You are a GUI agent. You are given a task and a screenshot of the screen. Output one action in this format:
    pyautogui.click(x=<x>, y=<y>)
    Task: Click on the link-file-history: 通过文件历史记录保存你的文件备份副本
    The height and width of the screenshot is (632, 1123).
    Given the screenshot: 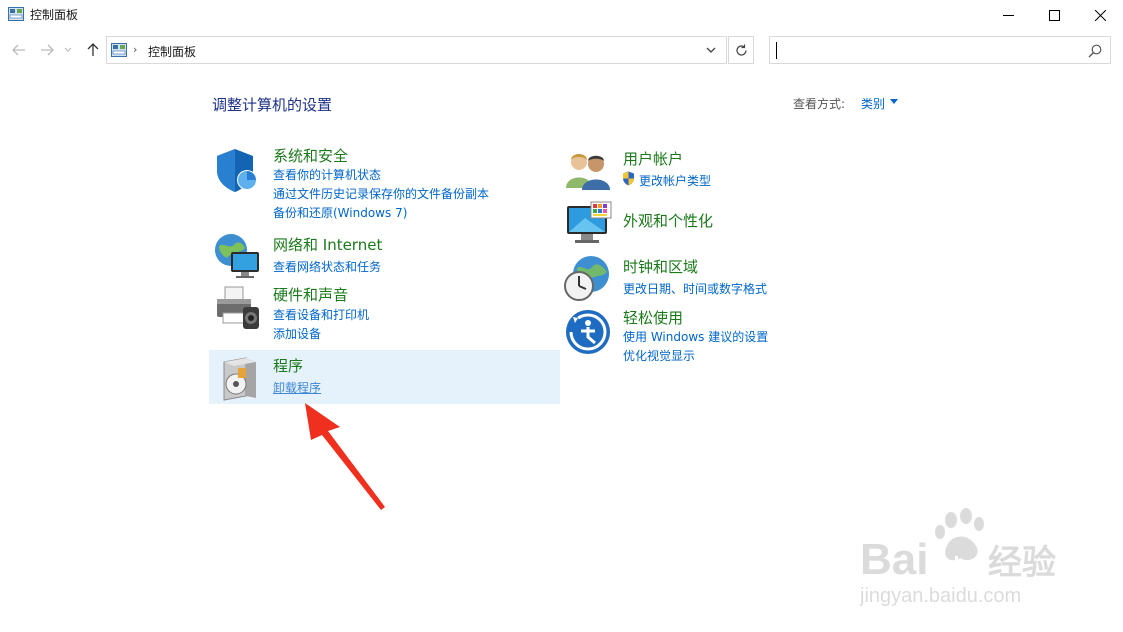 What is the action you would take?
    pyautogui.click(x=381, y=193)
    